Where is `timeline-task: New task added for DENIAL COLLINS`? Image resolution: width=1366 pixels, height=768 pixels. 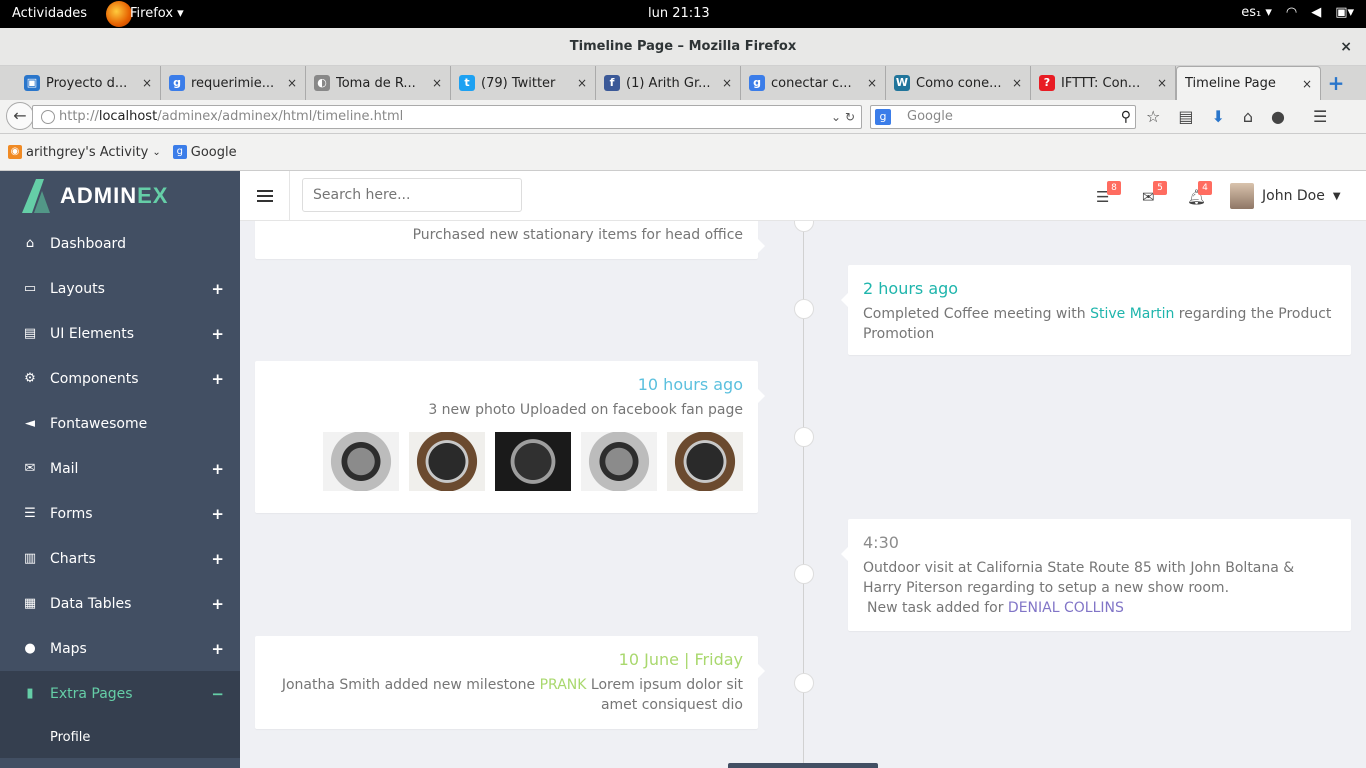
timeline-task: New task added for DENIAL COLLINS is located at coordinates (995, 608).